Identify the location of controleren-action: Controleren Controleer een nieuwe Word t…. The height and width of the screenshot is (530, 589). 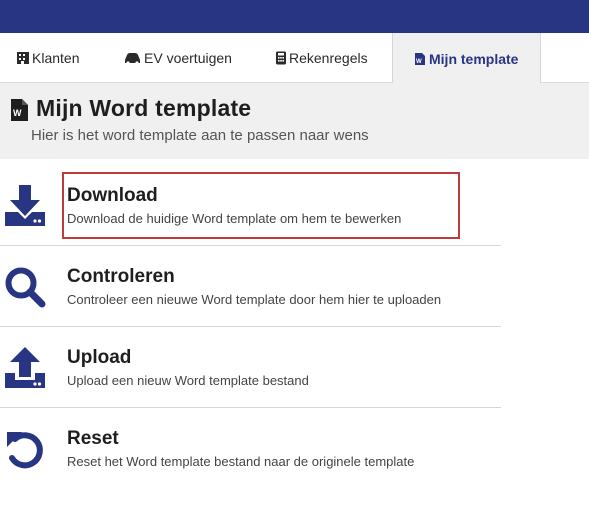
(250, 286).